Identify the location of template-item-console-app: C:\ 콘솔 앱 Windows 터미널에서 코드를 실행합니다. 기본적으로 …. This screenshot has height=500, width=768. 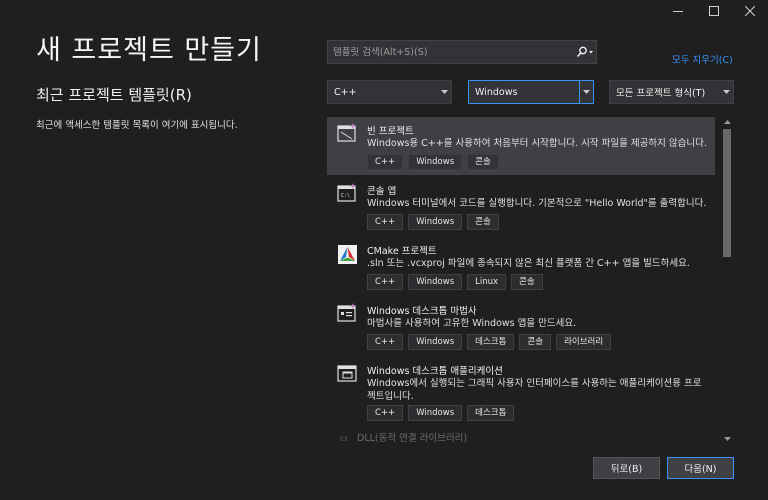
(521, 206).